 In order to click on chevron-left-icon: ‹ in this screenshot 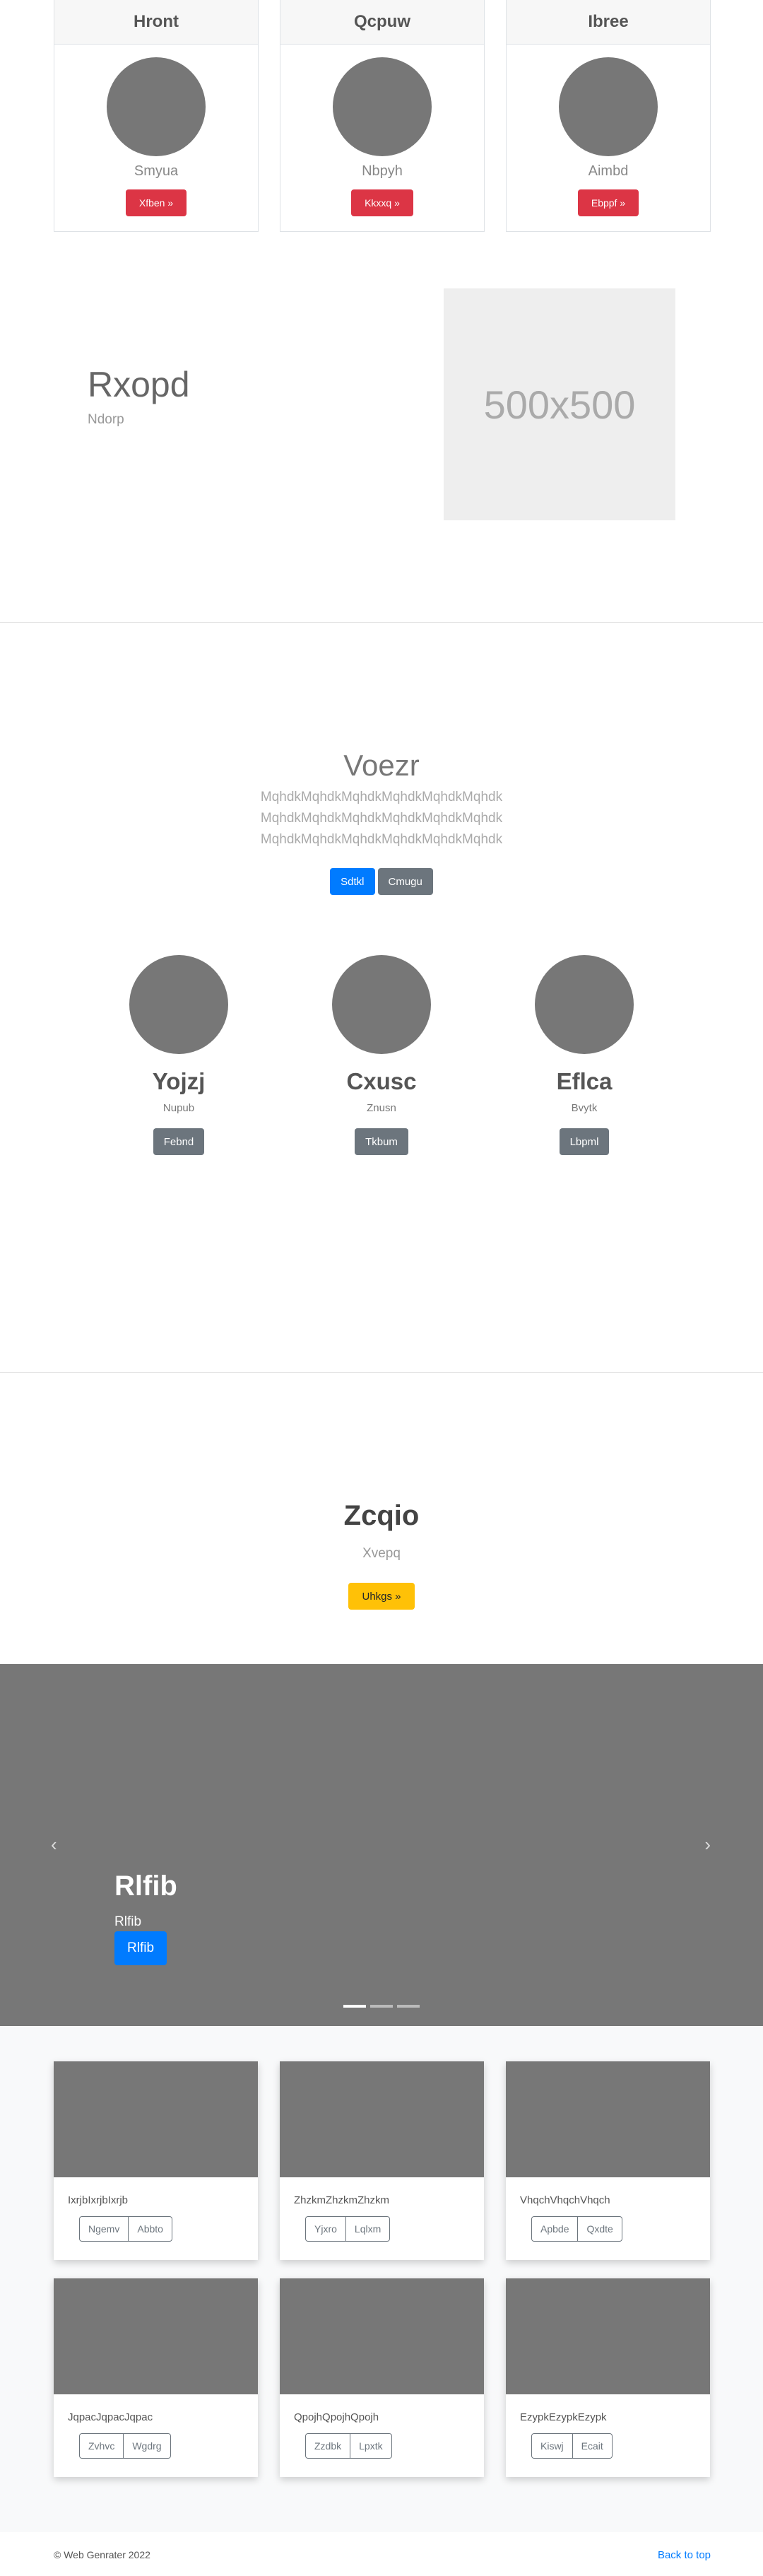, I will do `click(54, 1845)`.